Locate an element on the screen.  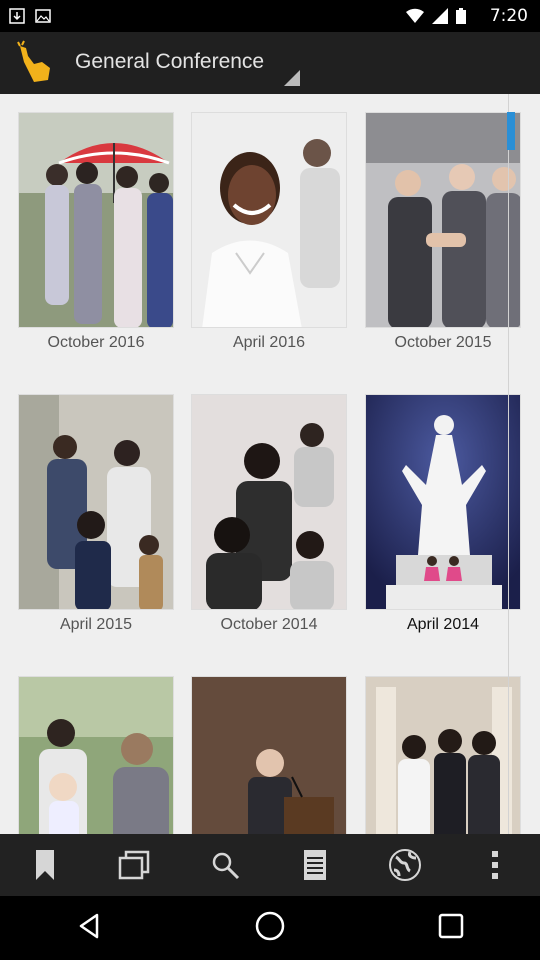
status-bar: 7:20 is located at coordinates (270, 16).